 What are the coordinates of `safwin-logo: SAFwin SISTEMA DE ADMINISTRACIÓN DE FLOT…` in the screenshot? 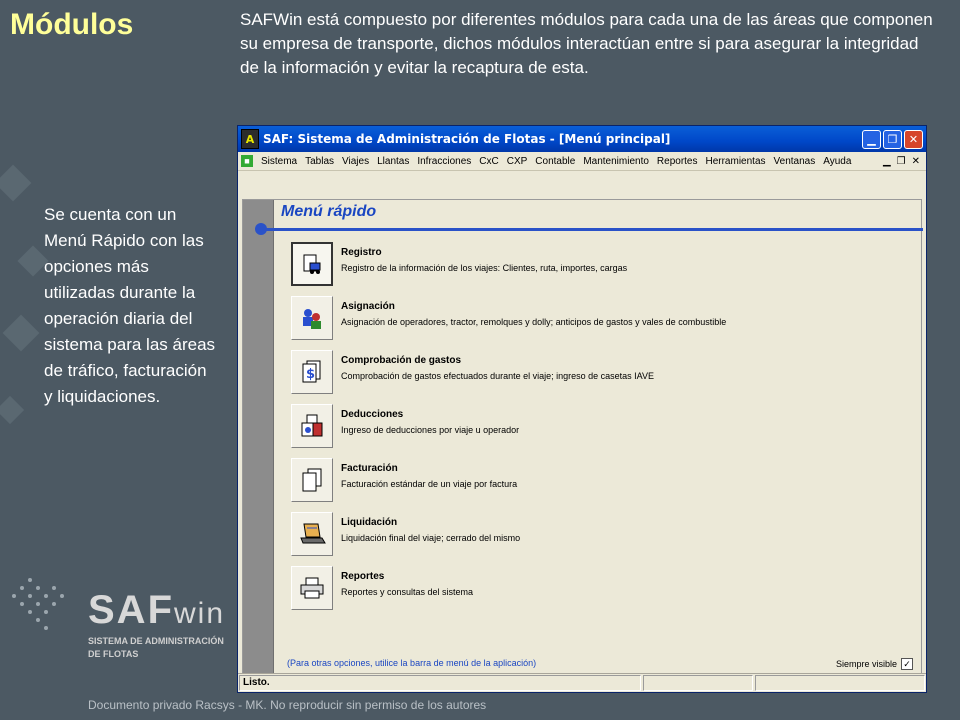 It's located at (163, 625).